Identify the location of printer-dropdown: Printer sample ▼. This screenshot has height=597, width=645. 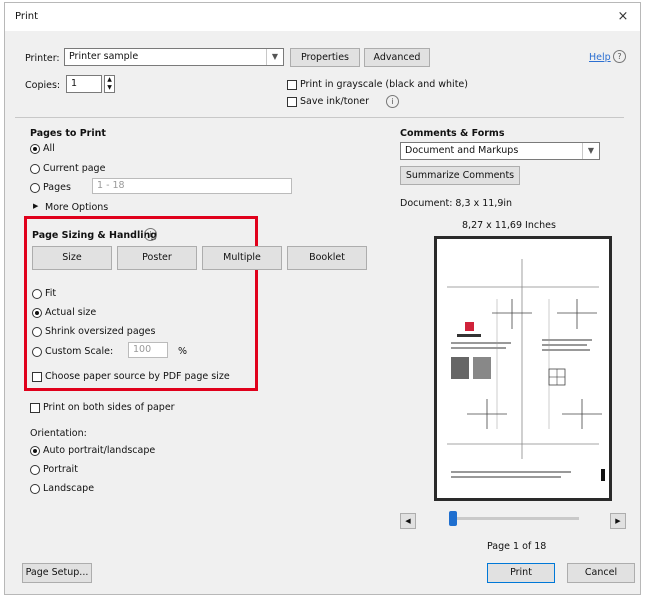
(174, 57).